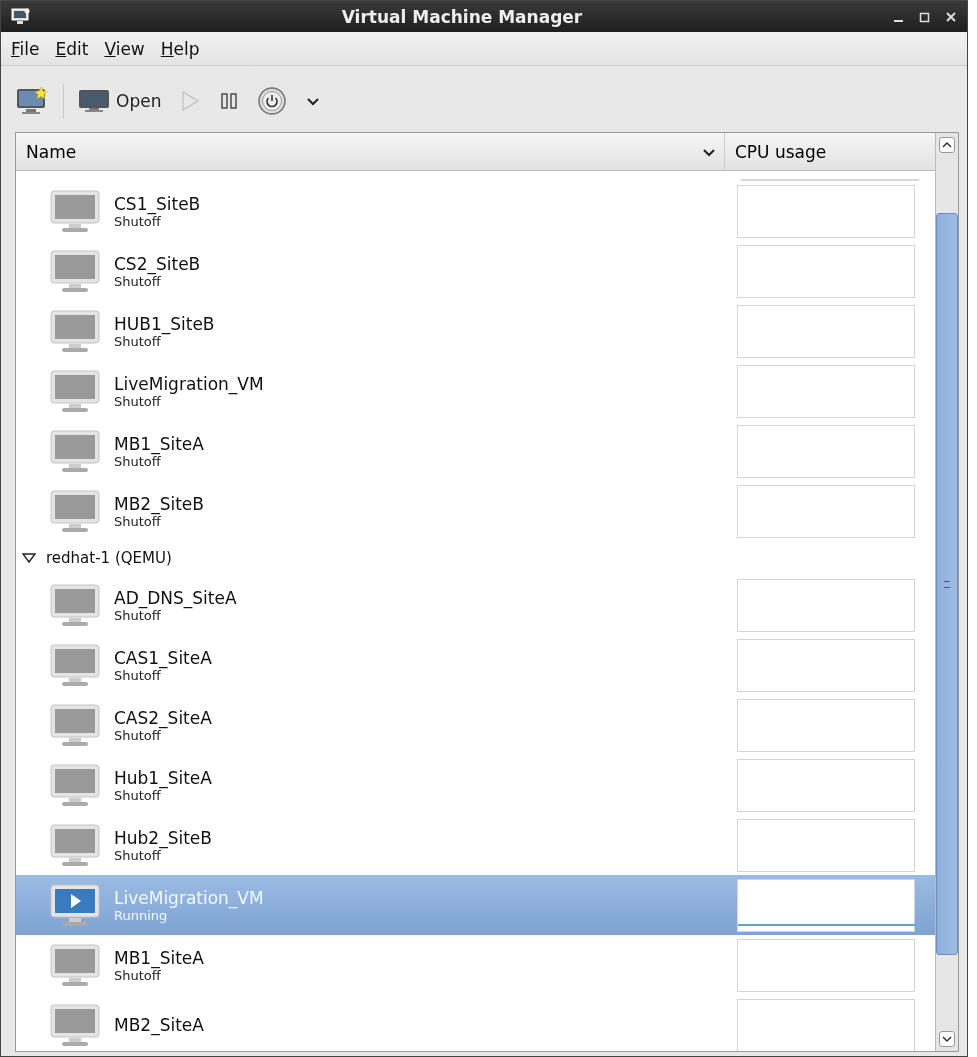  I want to click on vm-row: MB2_SiteB Shutoff, so click(475, 511).